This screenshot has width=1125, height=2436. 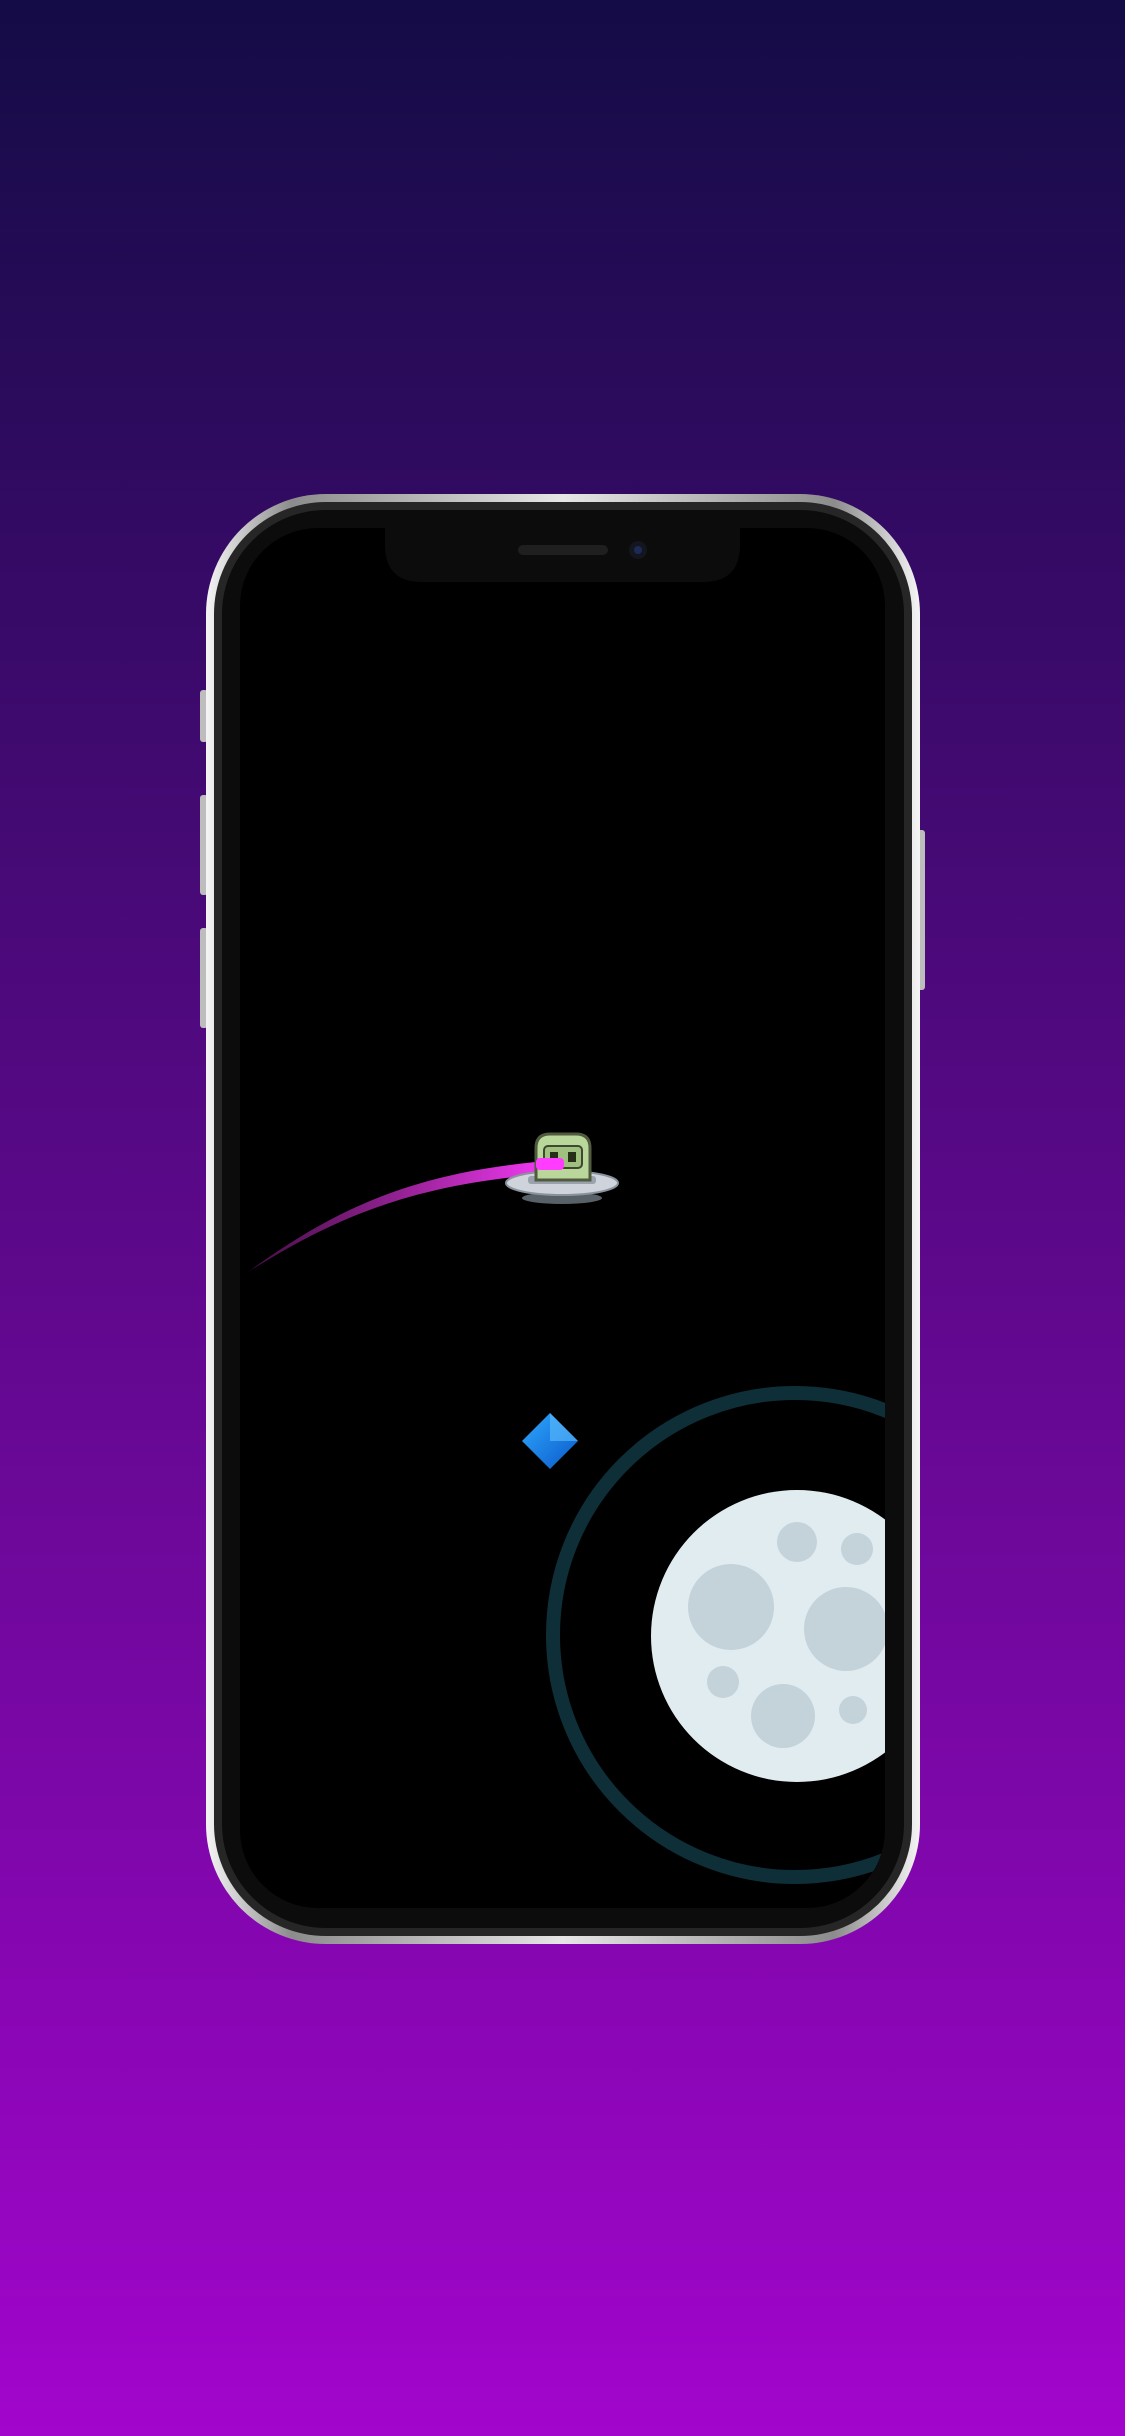 I want to click on phone-notch, so click(x=562, y=551).